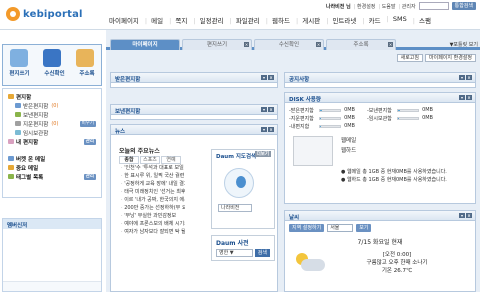 The height and width of the screenshot is (292, 480). Describe the element at coordinates (235, 208) in the screenshot. I see `map-search-input: 나라비전` at that location.